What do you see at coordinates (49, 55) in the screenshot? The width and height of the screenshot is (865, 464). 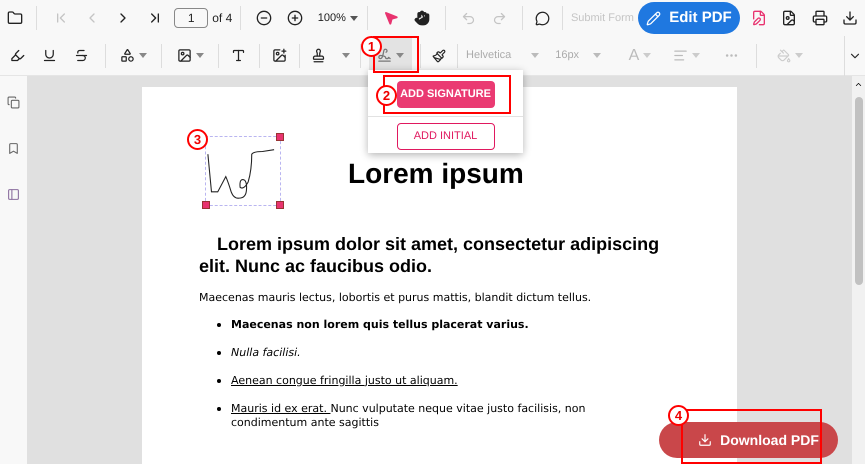 I see `underline-icon` at bounding box center [49, 55].